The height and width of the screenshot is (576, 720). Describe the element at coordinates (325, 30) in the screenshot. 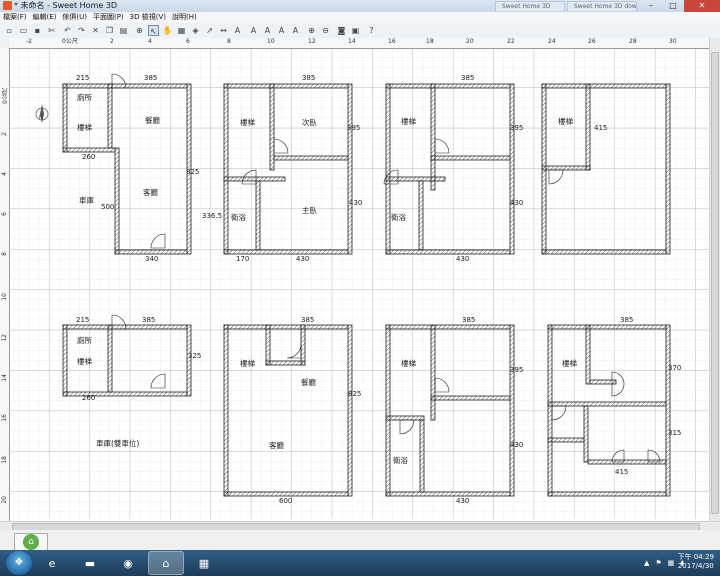

I see `zoom-out-icon: ⊖` at that location.